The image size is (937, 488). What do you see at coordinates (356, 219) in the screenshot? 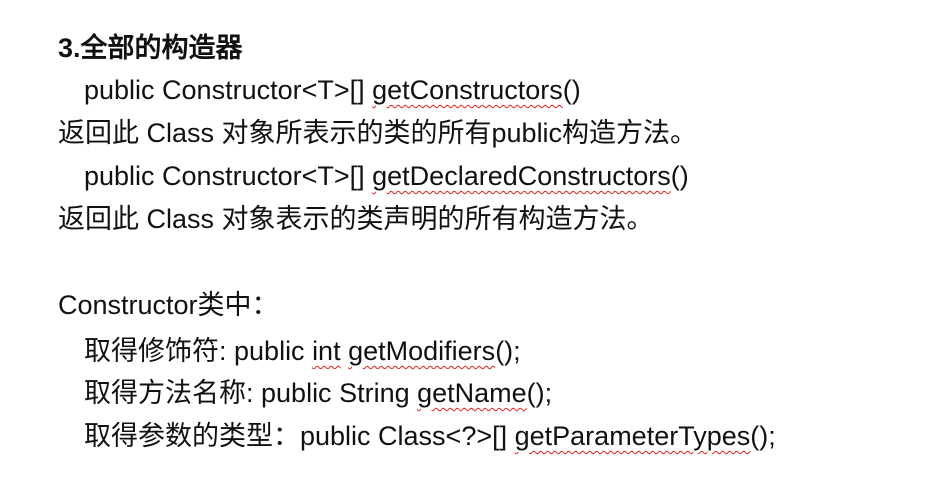
I see `method-description-2: 返回此 Class 对象表示的类声明的所有构造方法。` at bounding box center [356, 219].